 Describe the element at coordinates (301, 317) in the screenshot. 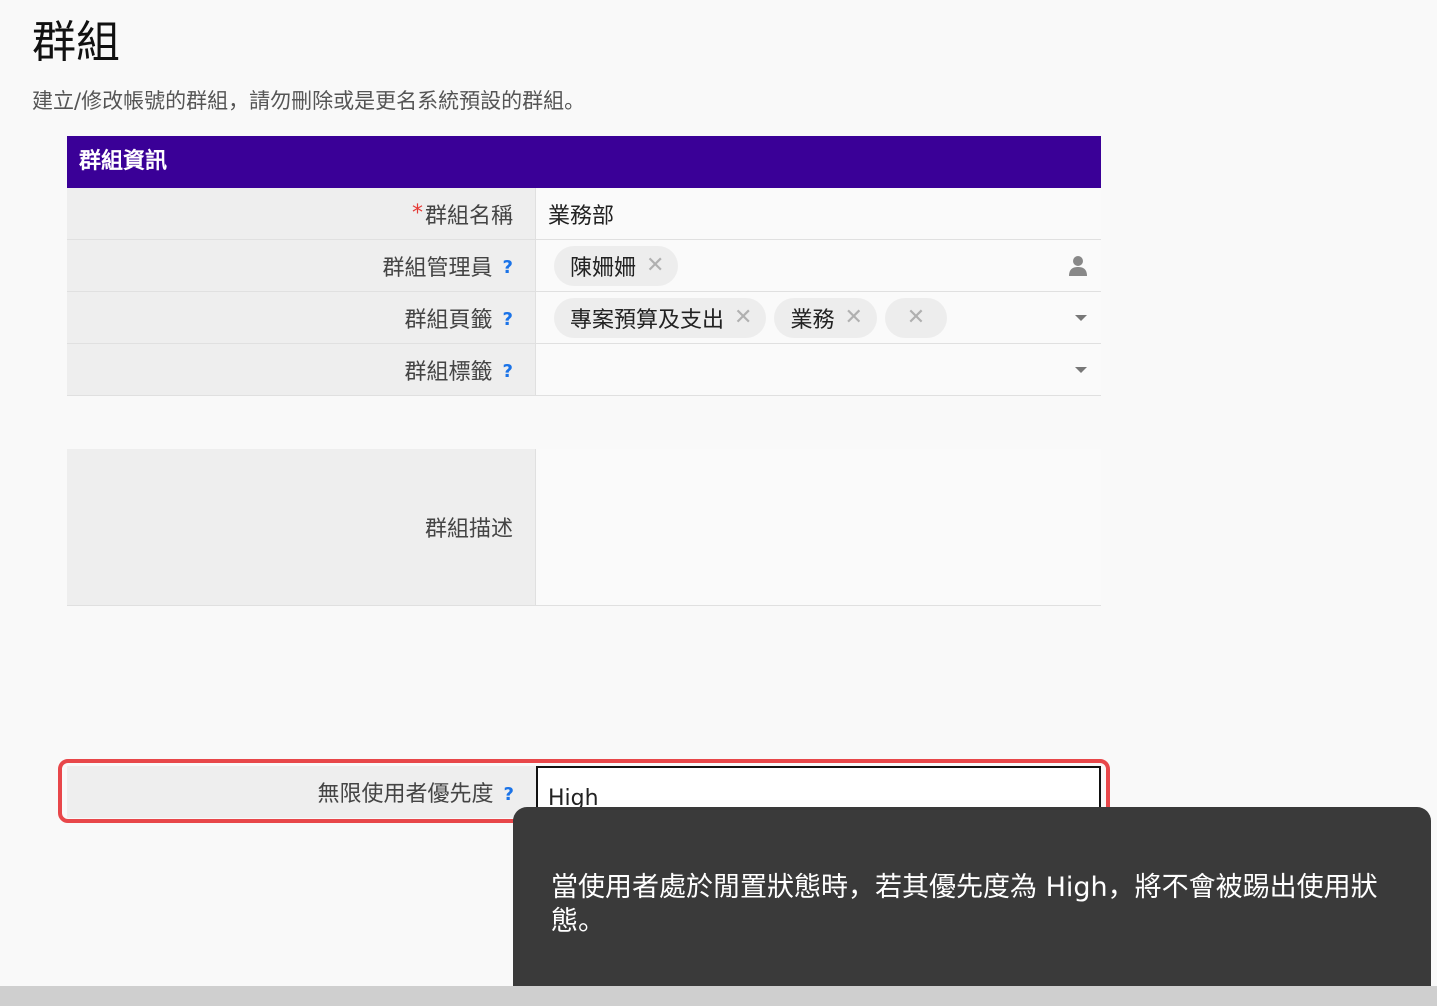

I see `group-pages-label: 群組頁籤 ?` at that location.